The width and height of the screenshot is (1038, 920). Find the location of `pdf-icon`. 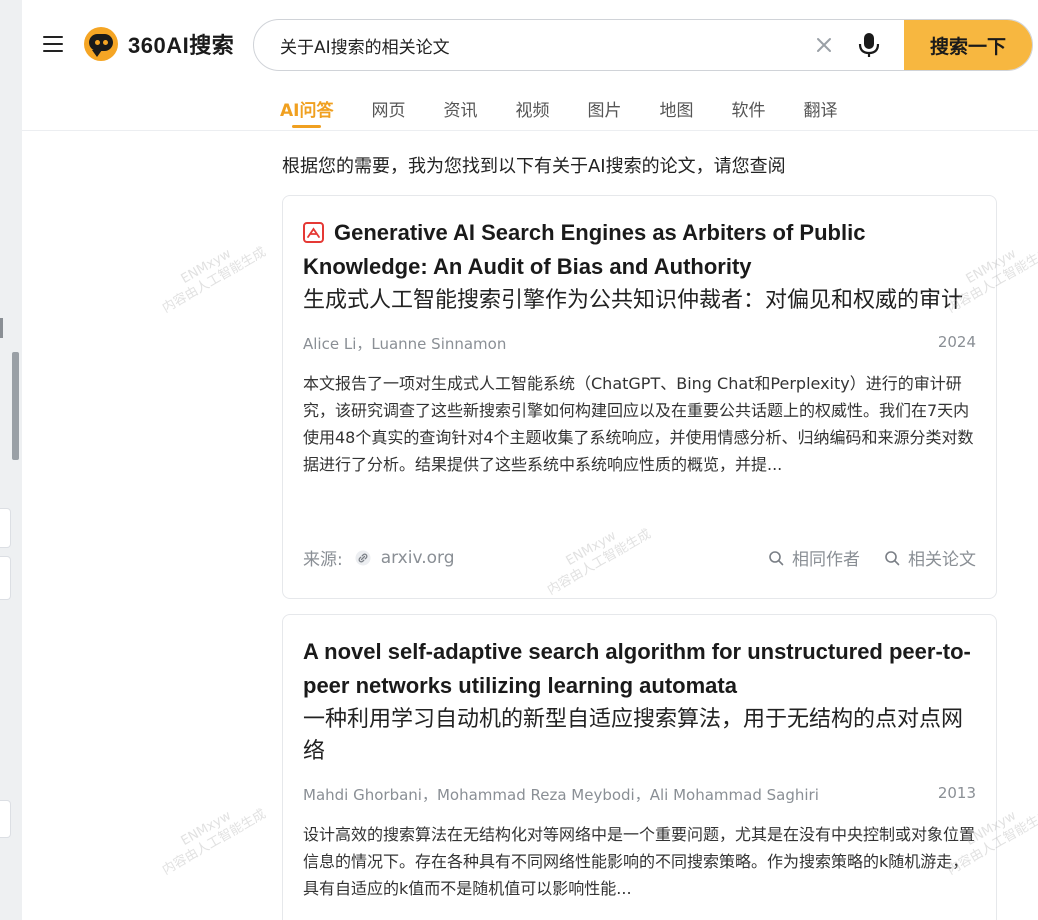

pdf-icon is located at coordinates (313, 232).